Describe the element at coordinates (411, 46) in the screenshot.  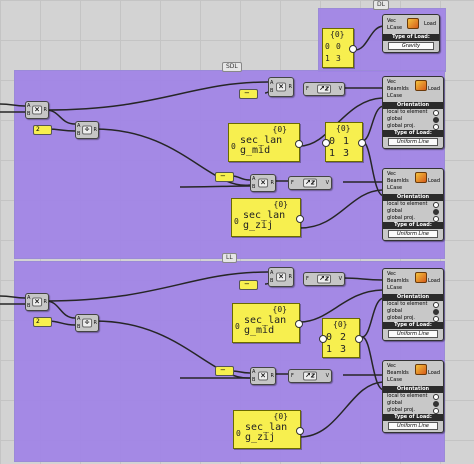
I see `load-type-dropdown: Gravity` at that location.